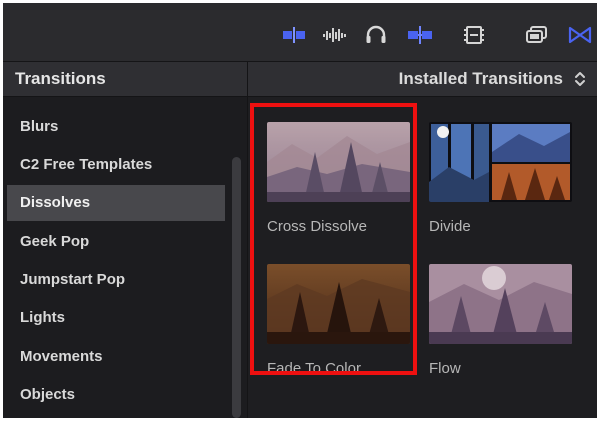 The width and height of the screenshot is (600, 421). I want to click on sidebar-item-jumpstart-pop: Jumpstart Pop, so click(116, 280).